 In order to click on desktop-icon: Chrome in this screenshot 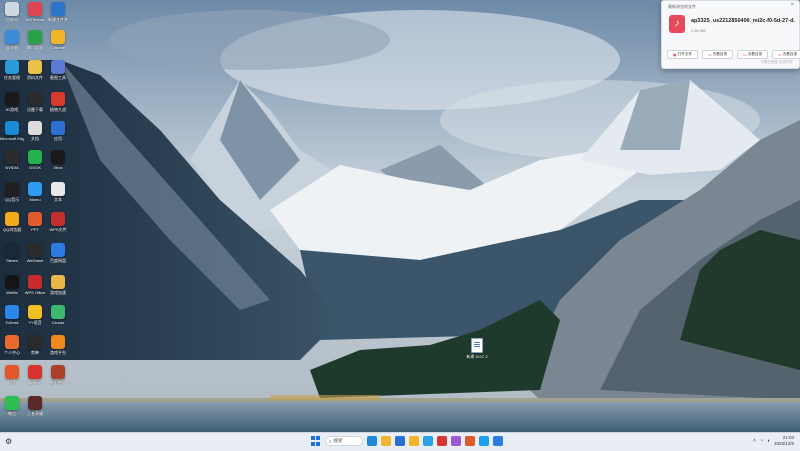, I will do `click(58, 40)`.